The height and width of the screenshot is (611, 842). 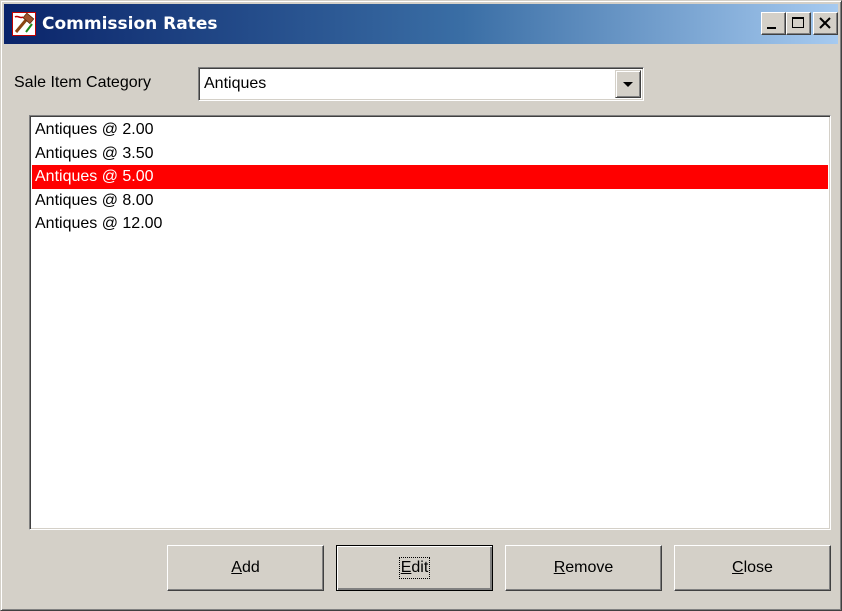 I want to click on list-item: Antiques @ 3.50, so click(x=430, y=154).